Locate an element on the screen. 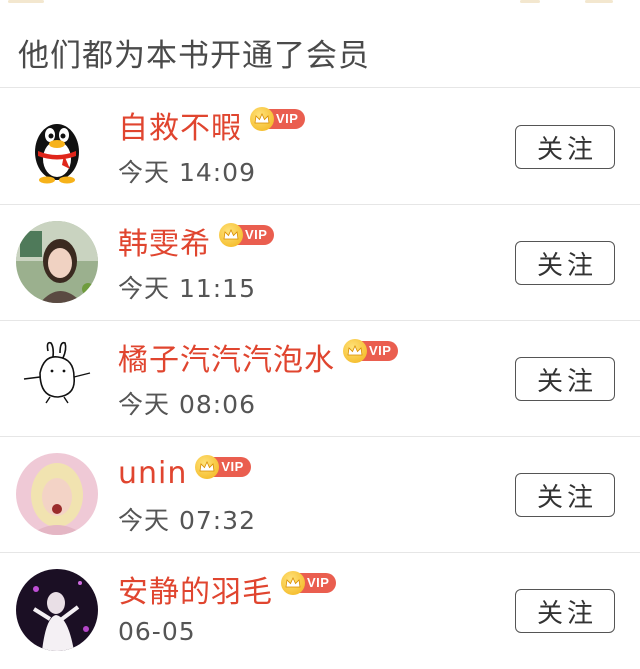 This screenshot has width=640, height=669. join-time: 今天 07:32 is located at coordinates (187, 520).